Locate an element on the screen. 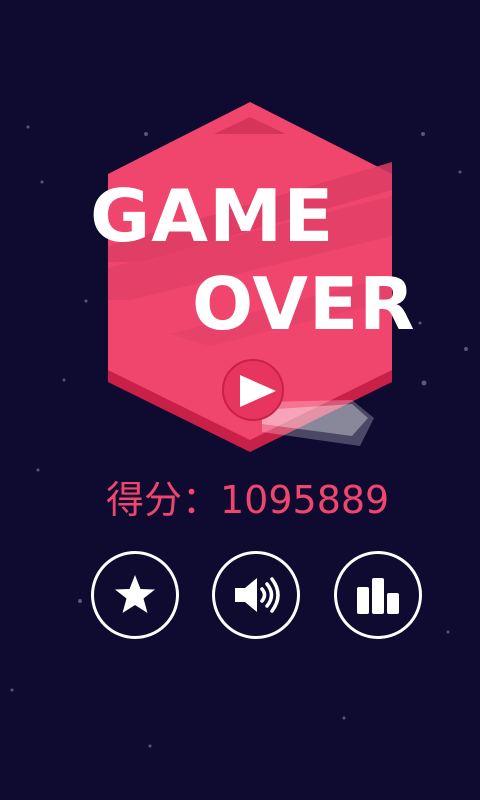 The width and height of the screenshot is (480, 800). favorite-button is located at coordinates (135, 595).